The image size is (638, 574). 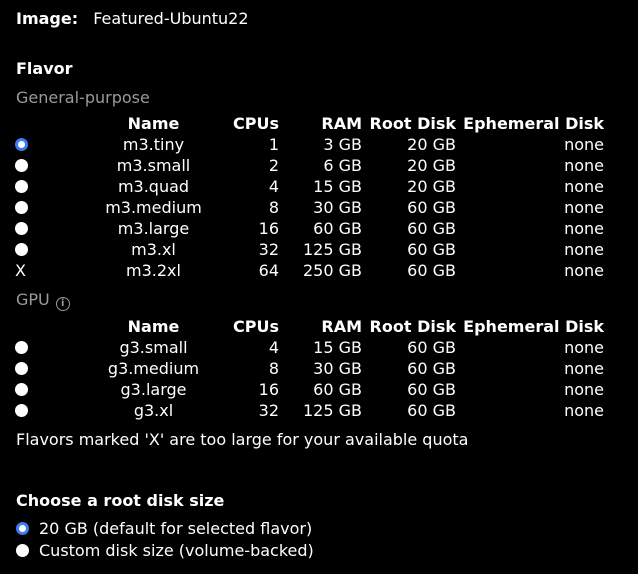 I want to click on gpu-label: GPU, so click(x=33, y=299).